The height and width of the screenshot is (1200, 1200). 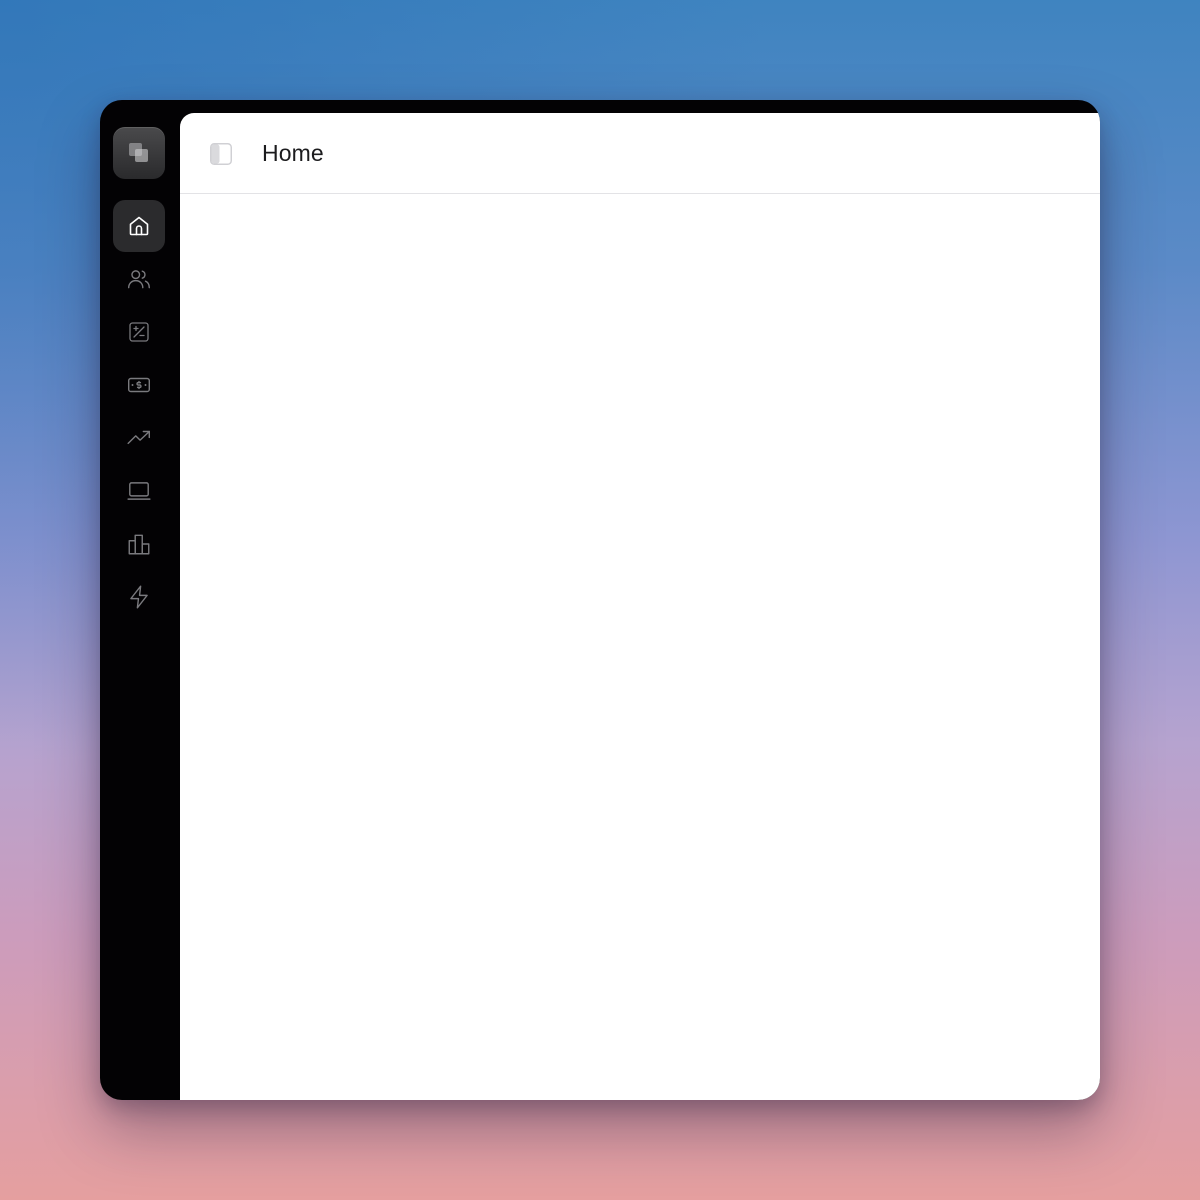 I want to click on app-logo, so click(x=139, y=153).